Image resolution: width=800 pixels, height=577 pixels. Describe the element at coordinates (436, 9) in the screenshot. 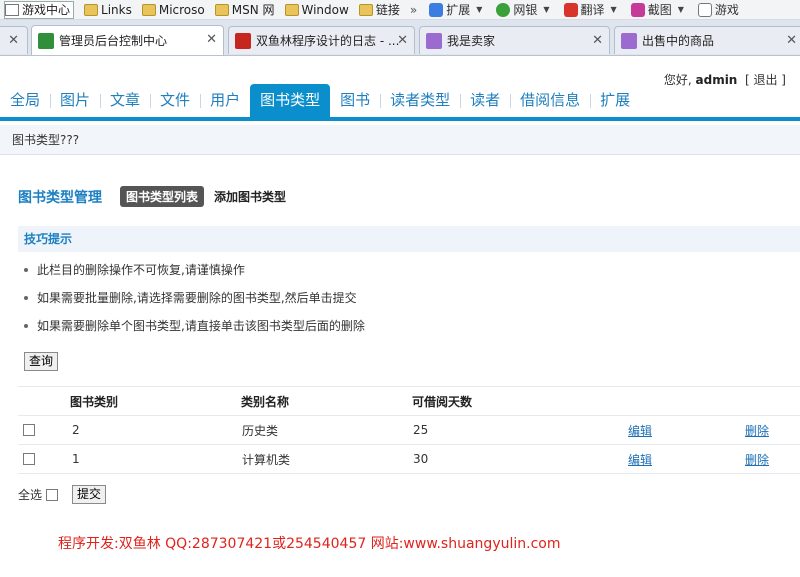

I see `extensions-icon` at that location.